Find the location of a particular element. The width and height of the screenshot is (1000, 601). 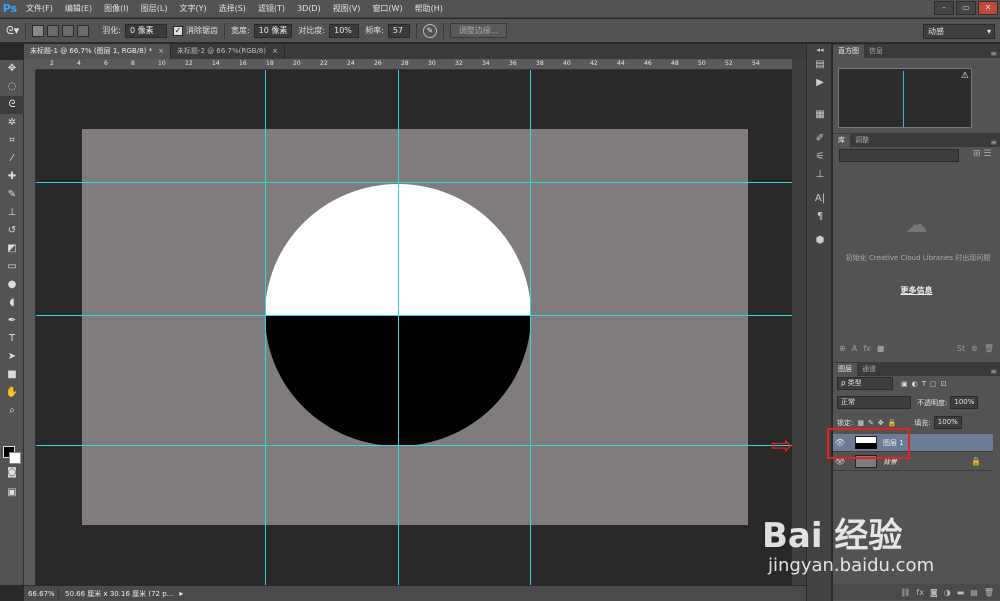

tab-document-2: 未标题-2 @ 66.7%(RGB/8) × is located at coordinates (228, 51).